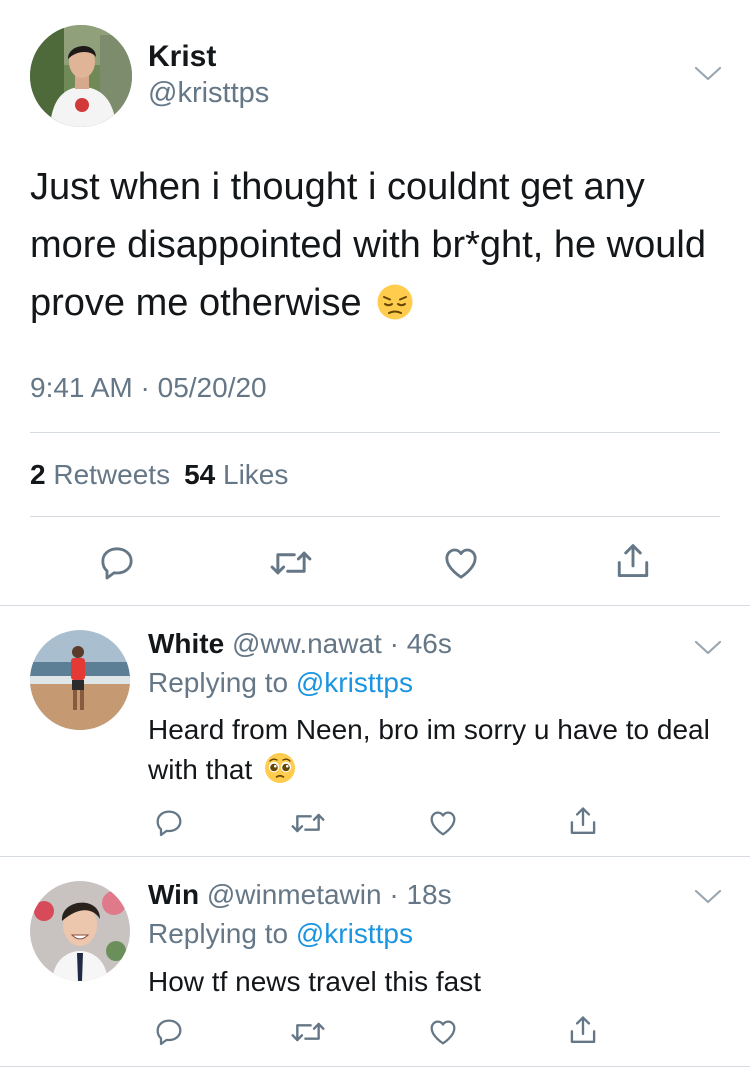  Describe the element at coordinates (429, 643) in the screenshot. I see `reply-age: 46s` at that location.